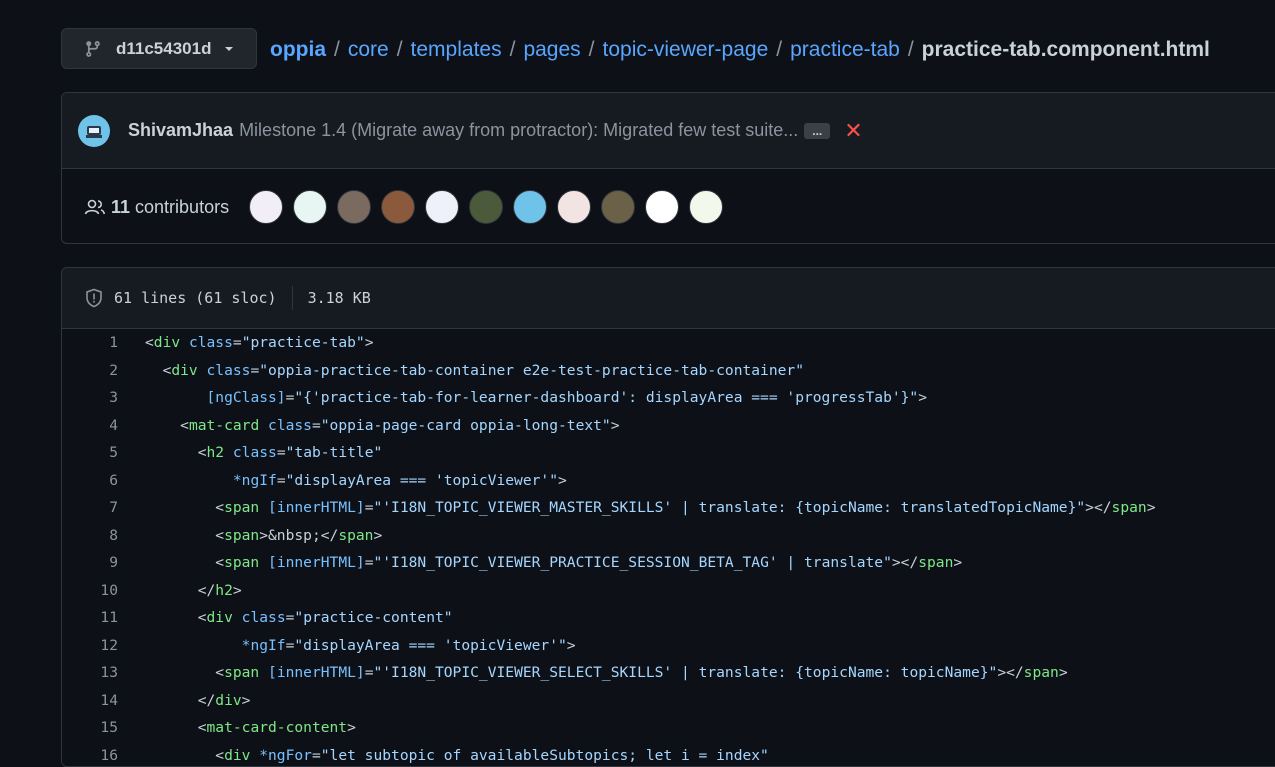 The image size is (1275, 767). I want to click on line-source: <div class="practice-content", so click(285, 617).